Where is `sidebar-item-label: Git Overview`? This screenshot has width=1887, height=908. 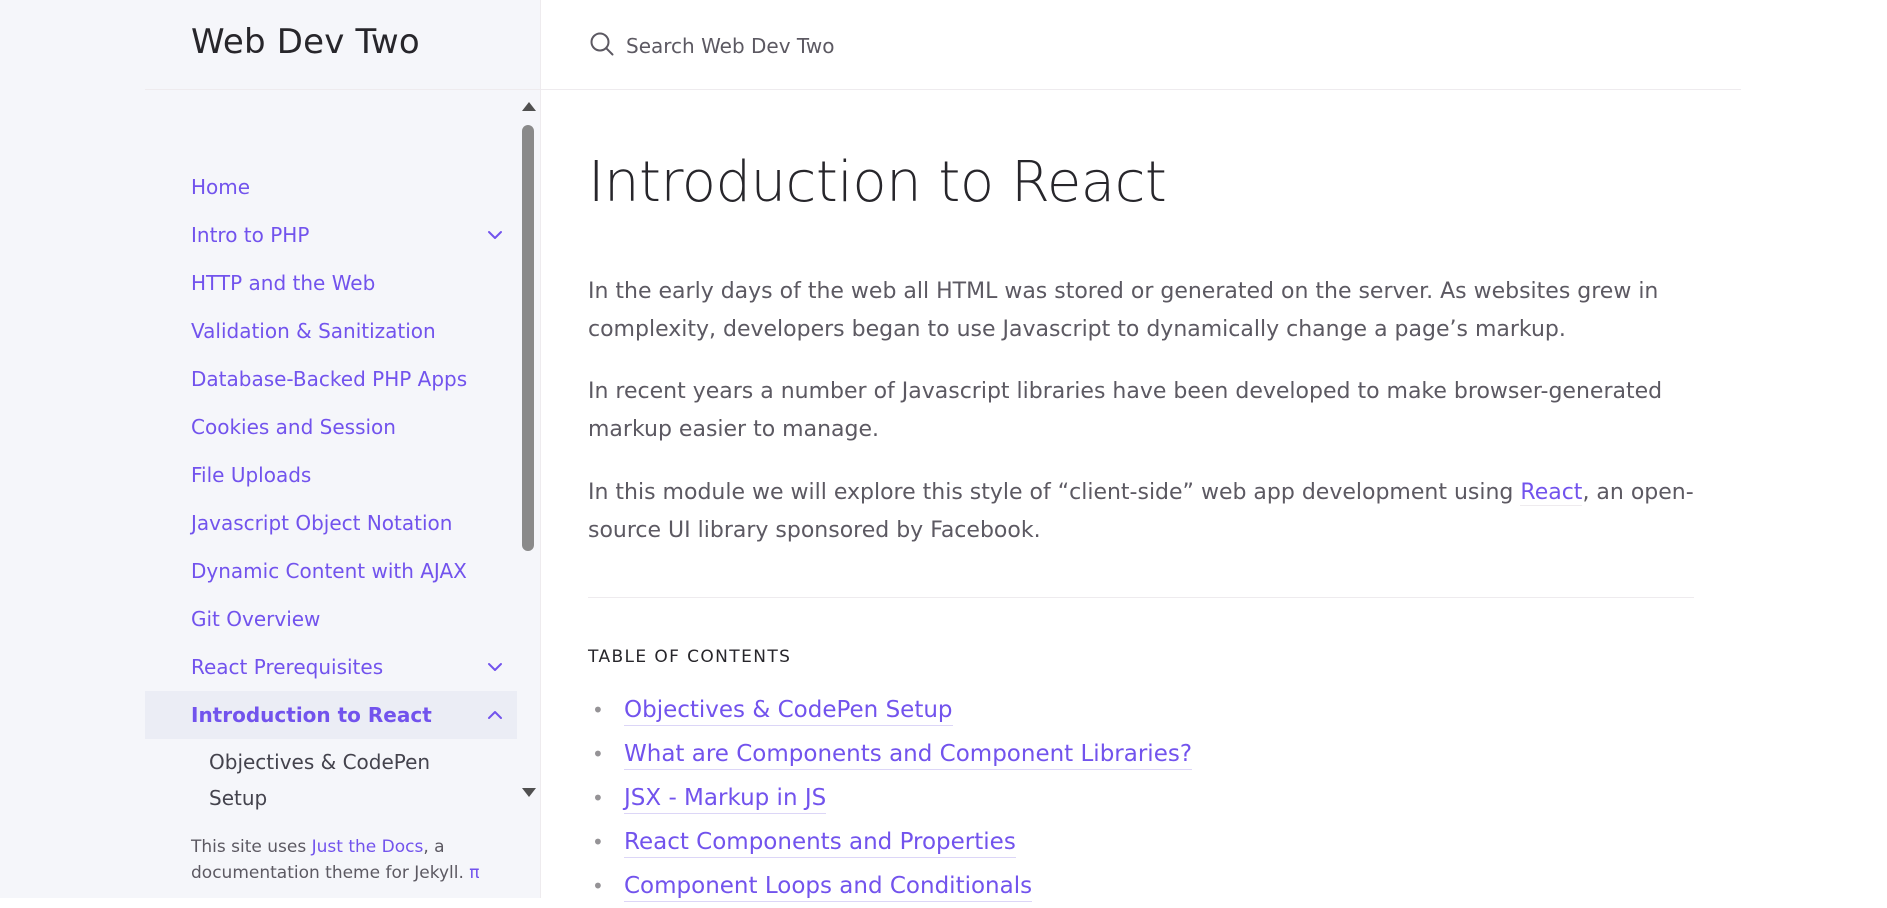
sidebar-item-label: Git Overview is located at coordinates (255, 619).